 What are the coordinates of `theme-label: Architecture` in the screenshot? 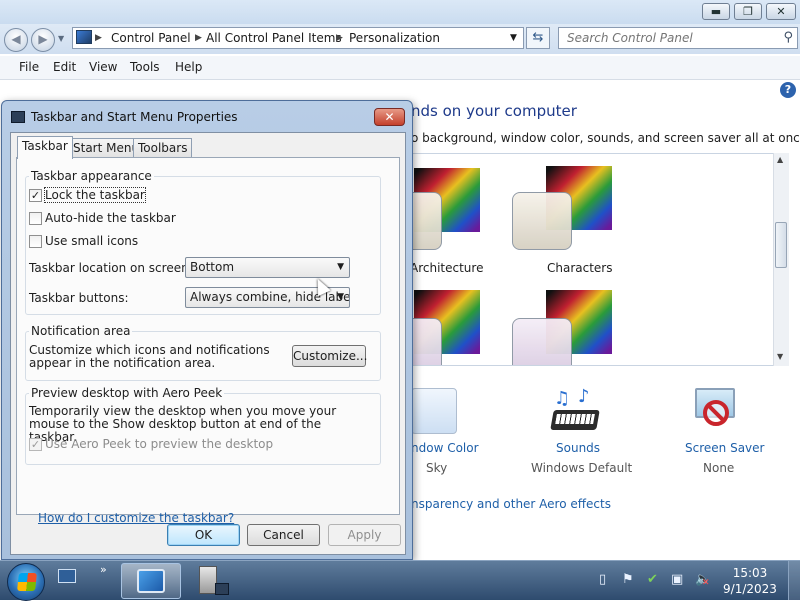 It's located at (447, 268).